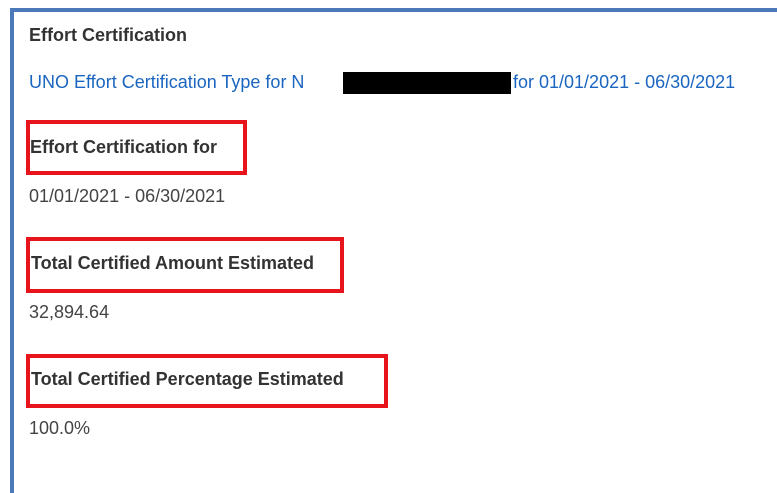 The width and height of the screenshot is (777, 493). Describe the element at coordinates (624, 82) in the screenshot. I see `certification-link-suffix: for 01/01/2021 - 06/30/2021` at that location.